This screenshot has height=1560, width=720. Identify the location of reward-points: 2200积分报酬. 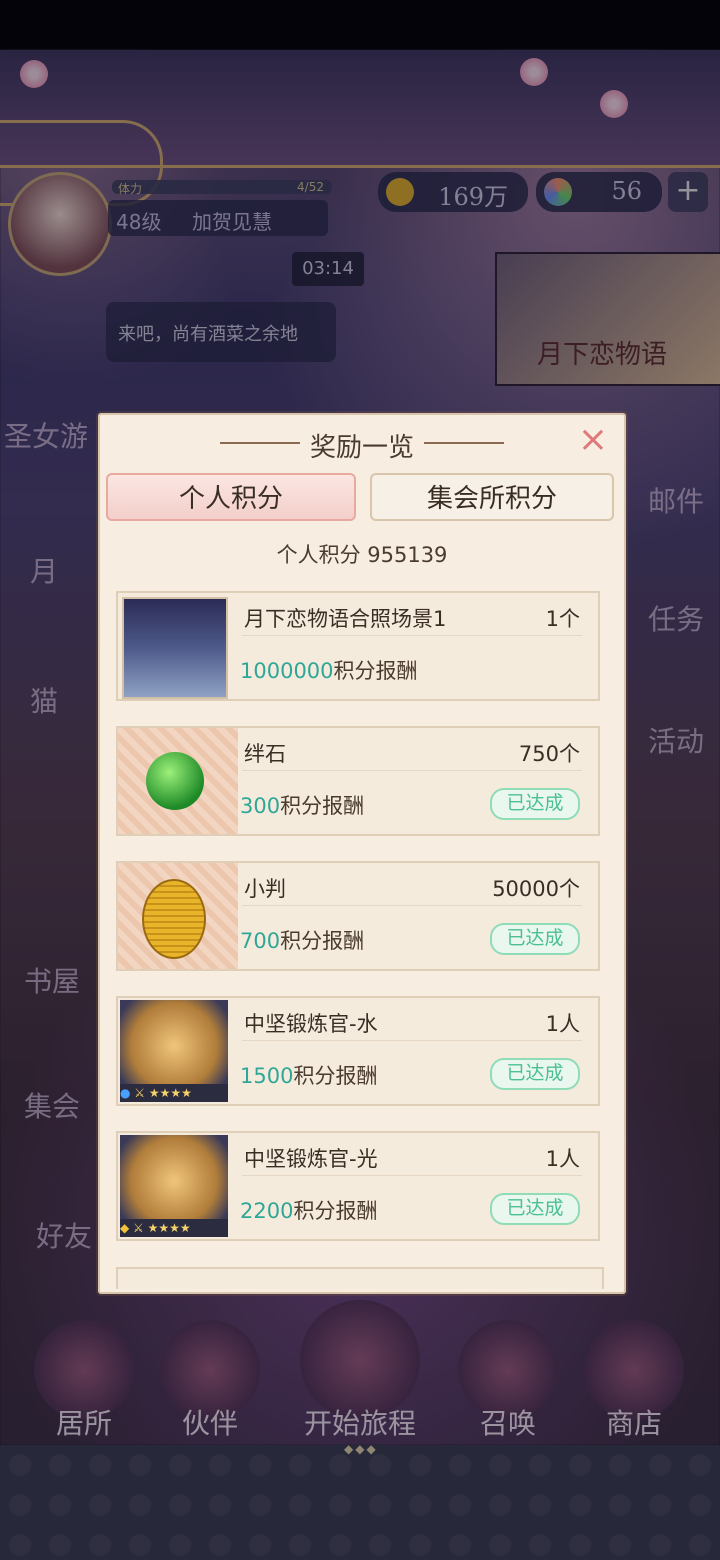
(308, 1210).